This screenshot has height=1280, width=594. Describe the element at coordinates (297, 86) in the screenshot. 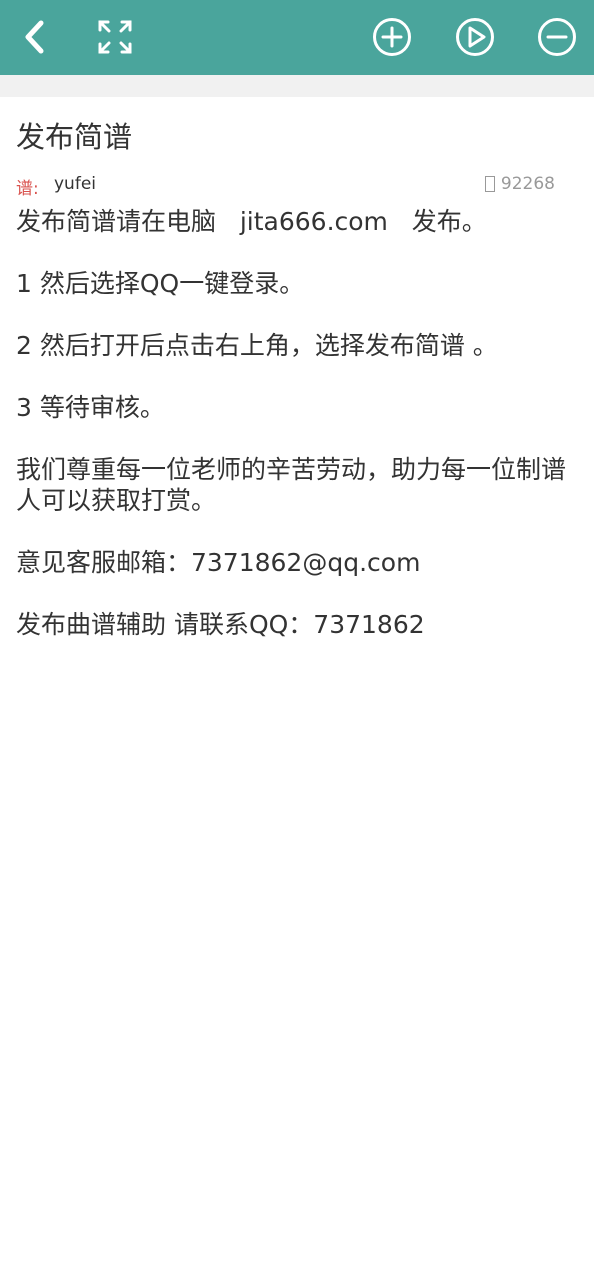

I see `section-divider` at that location.